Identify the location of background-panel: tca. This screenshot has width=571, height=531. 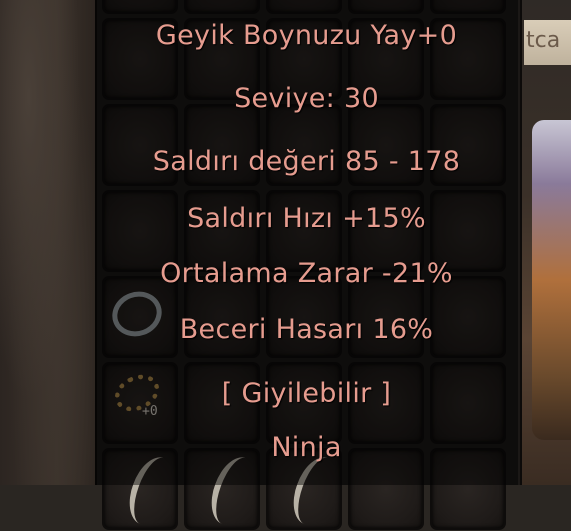
(547, 42).